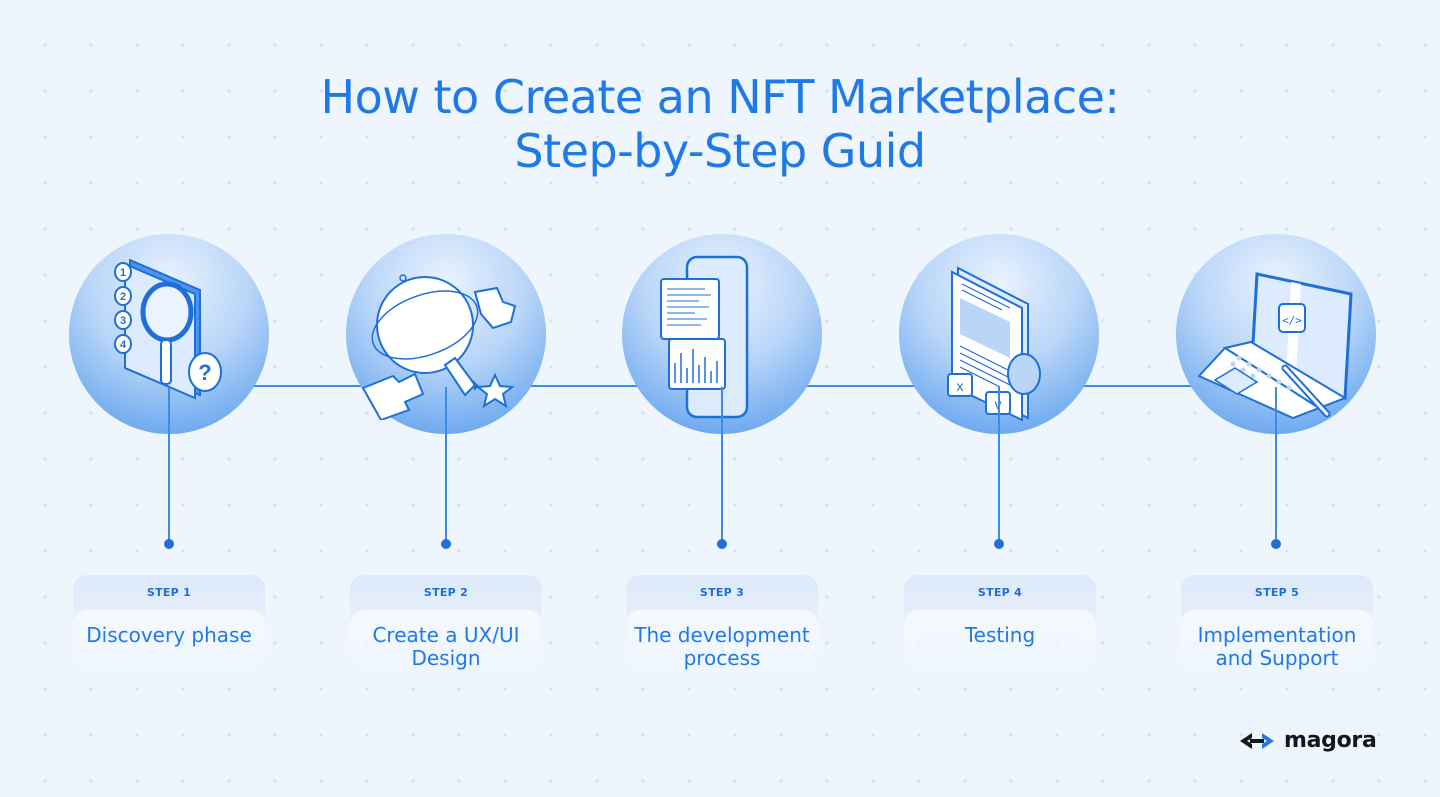  Describe the element at coordinates (722, 592) in the screenshot. I see `step-3-label: STEP 3` at that location.